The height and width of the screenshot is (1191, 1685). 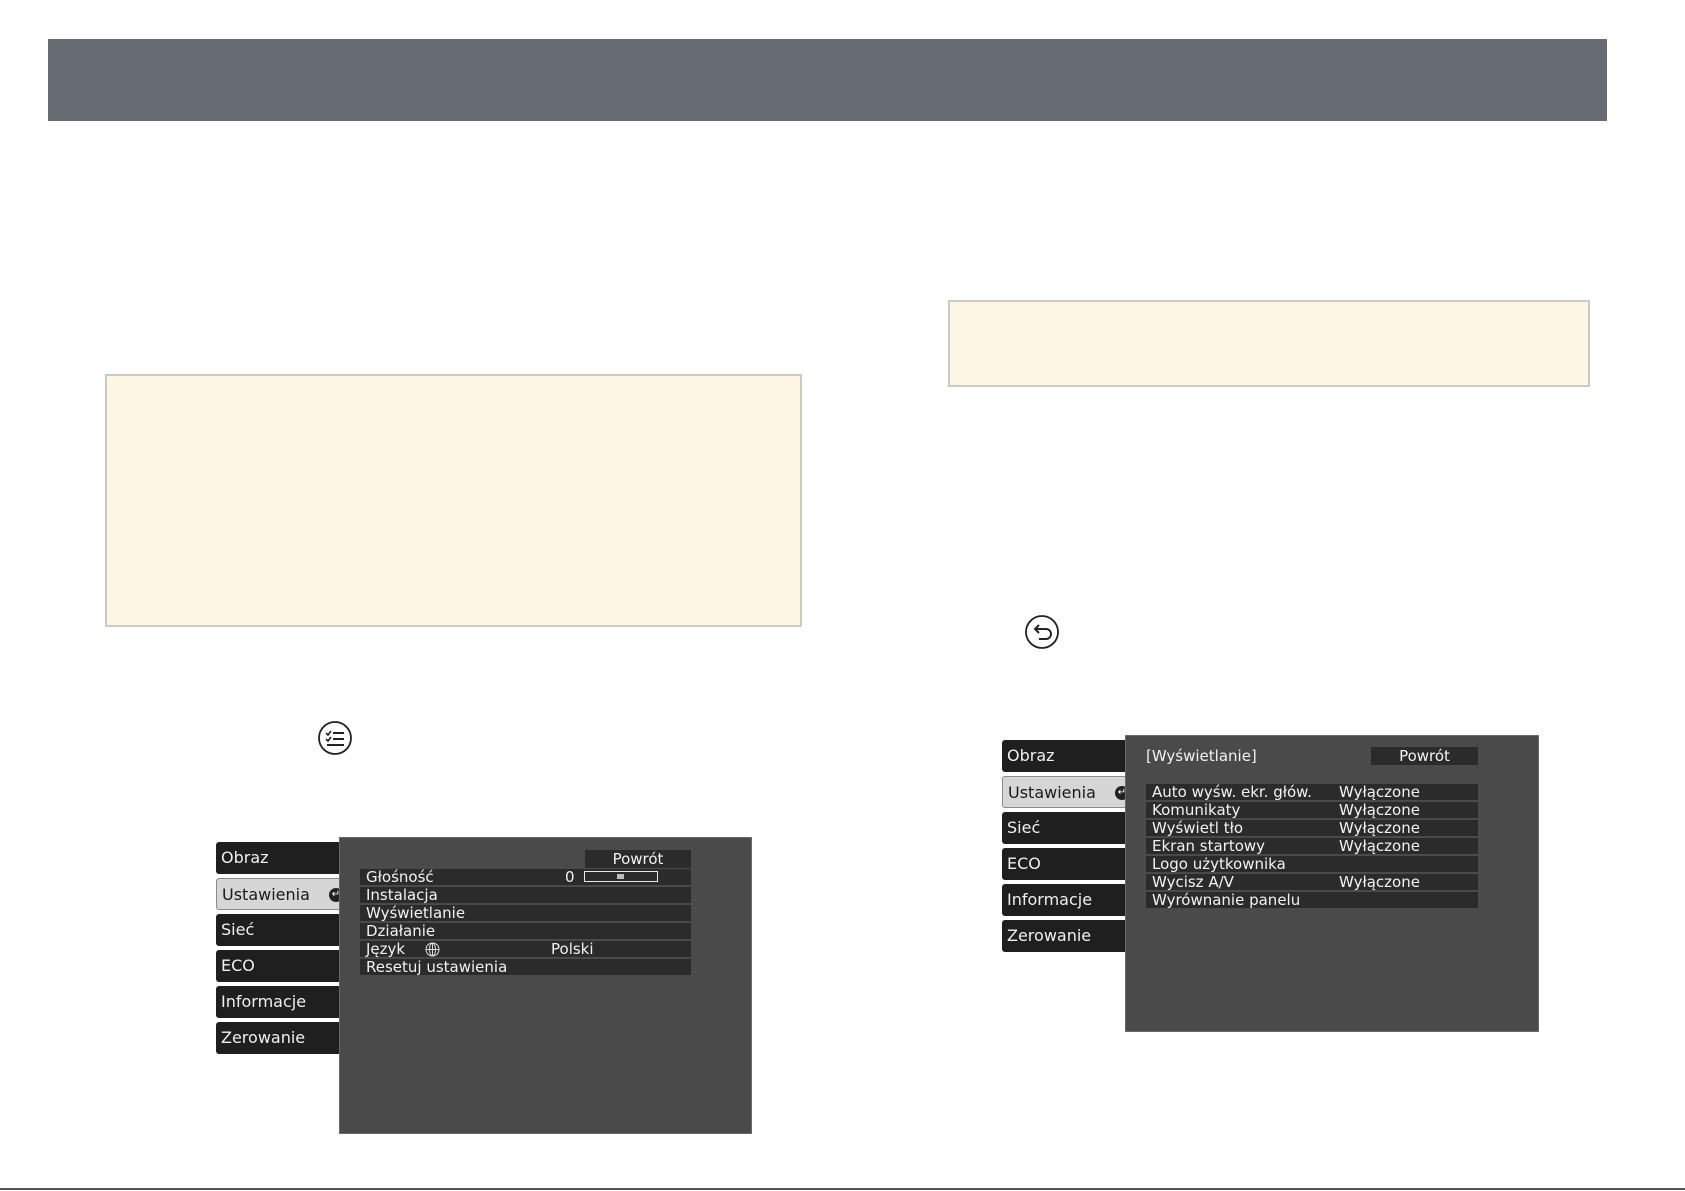 I want to click on menu-row-operation: Działanie, so click(x=525, y=931).